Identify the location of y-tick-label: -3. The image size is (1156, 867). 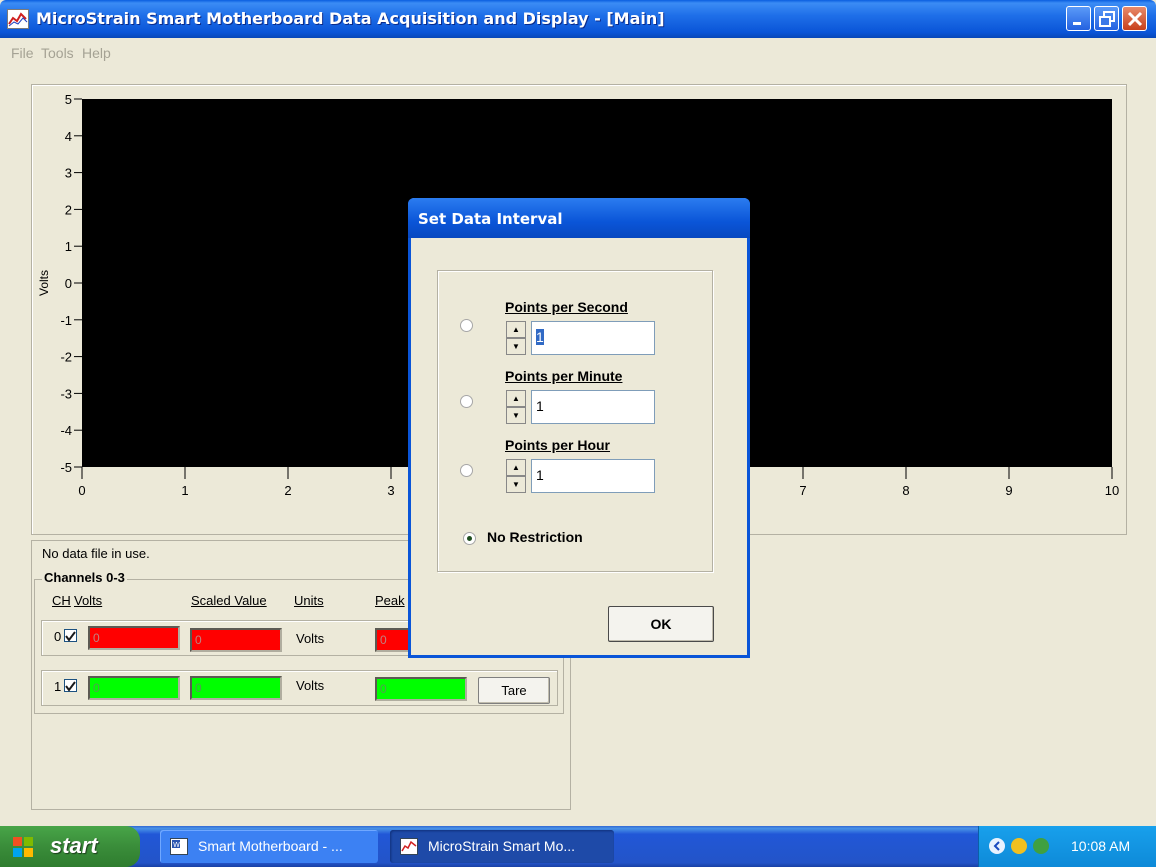
(66, 393).